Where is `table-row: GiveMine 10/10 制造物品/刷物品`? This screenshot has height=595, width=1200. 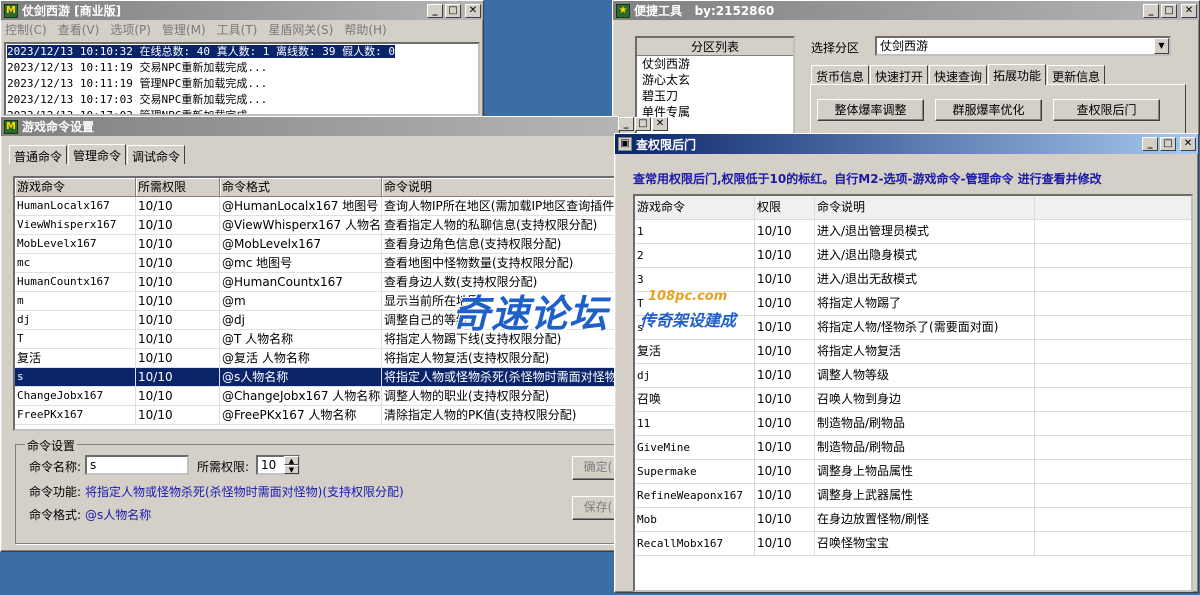 table-row: GiveMine 10/10 制造物品/刷物品 is located at coordinates (913, 448).